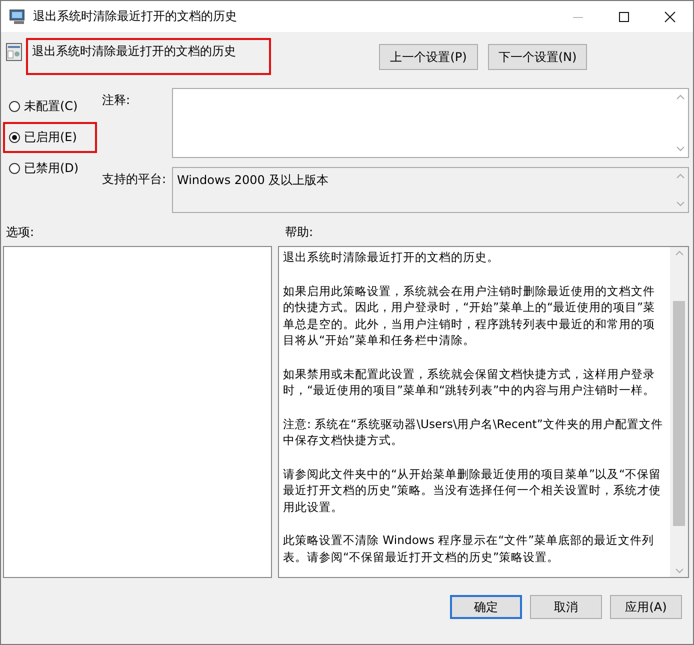 This screenshot has width=694, height=645. What do you see at coordinates (486, 607) in the screenshot?
I see `dialog-button: 确定` at bounding box center [486, 607].